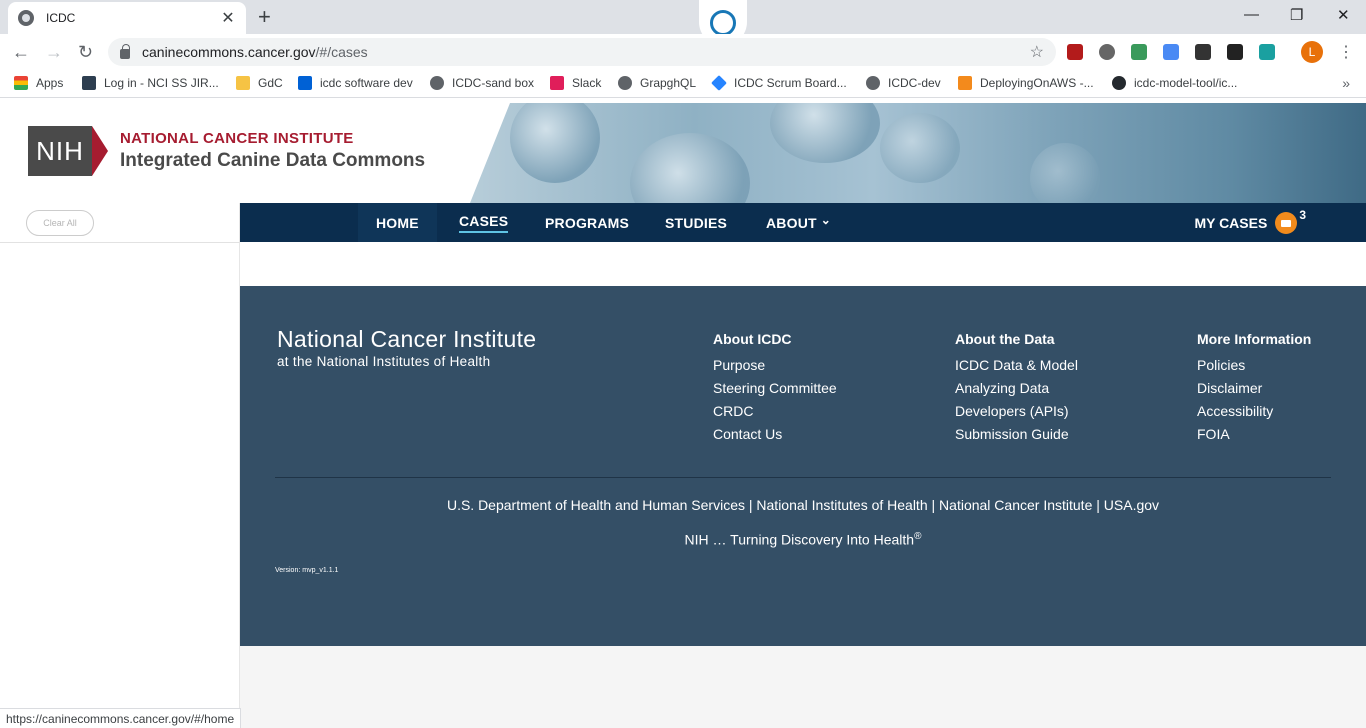 The image size is (1366, 728). I want to click on bookmark-item: icdc software dev, so click(355, 83).